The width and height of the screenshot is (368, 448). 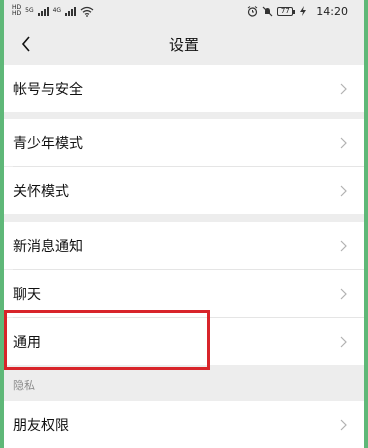 What do you see at coordinates (43, 11) in the screenshot?
I see `signal-1-icon` at bounding box center [43, 11].